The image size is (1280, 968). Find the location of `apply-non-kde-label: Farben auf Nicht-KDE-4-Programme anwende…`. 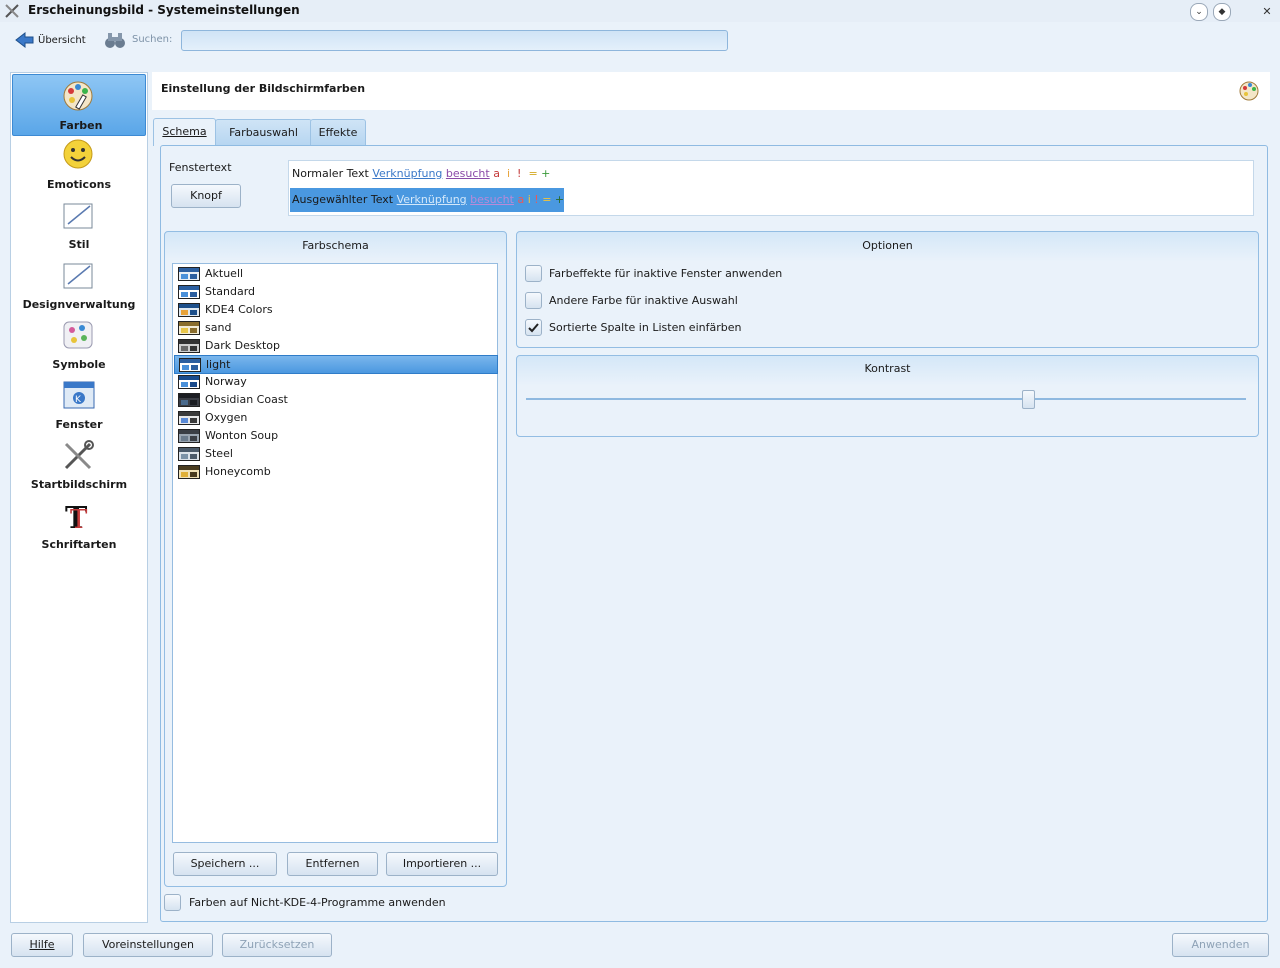

apply-non-kde-label: Farben auf Nicht-KDE-4-Programme anwende… is located at coordinates (317, 902).